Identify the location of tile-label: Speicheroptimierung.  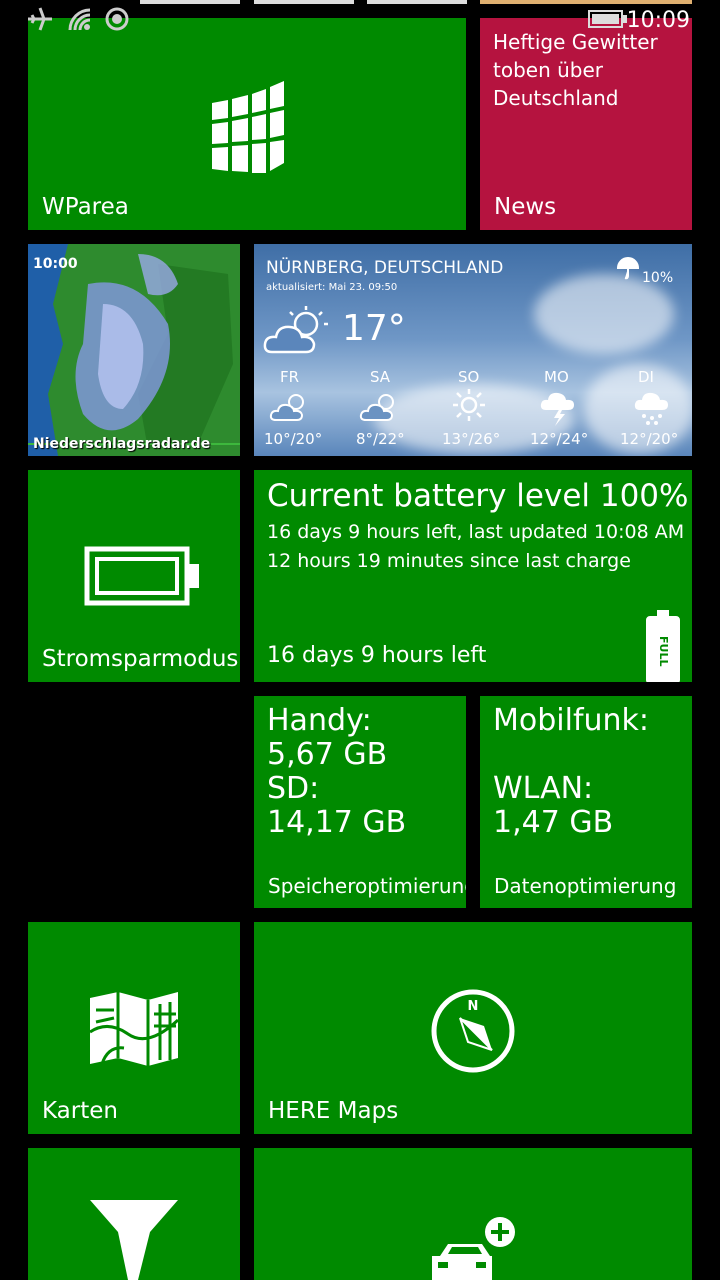
(367, 886).